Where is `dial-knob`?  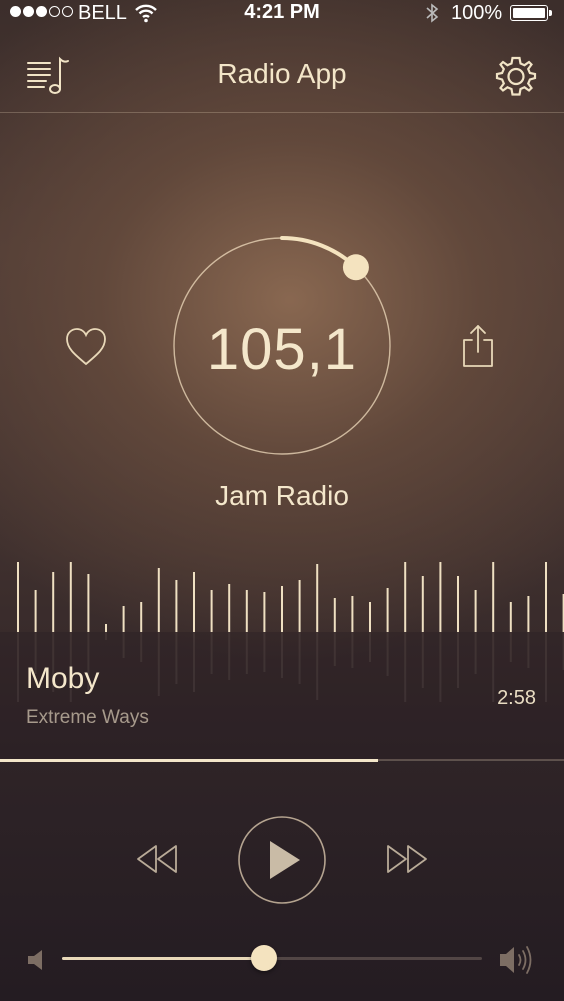 dial-knob is located at coordinates (355, 267).